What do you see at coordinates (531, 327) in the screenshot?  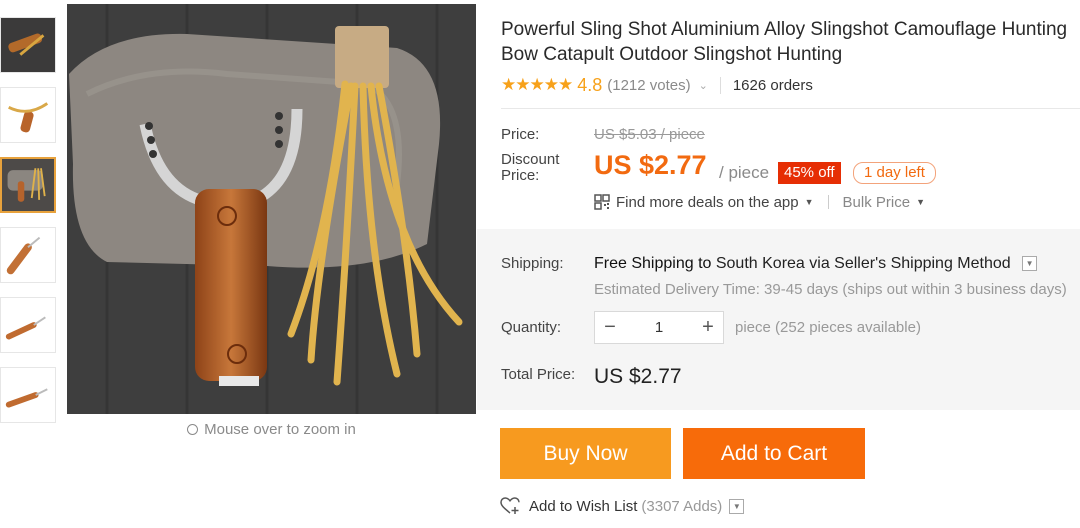 I see `quantity-label: Quantity:` at bounding box center [531, 327].